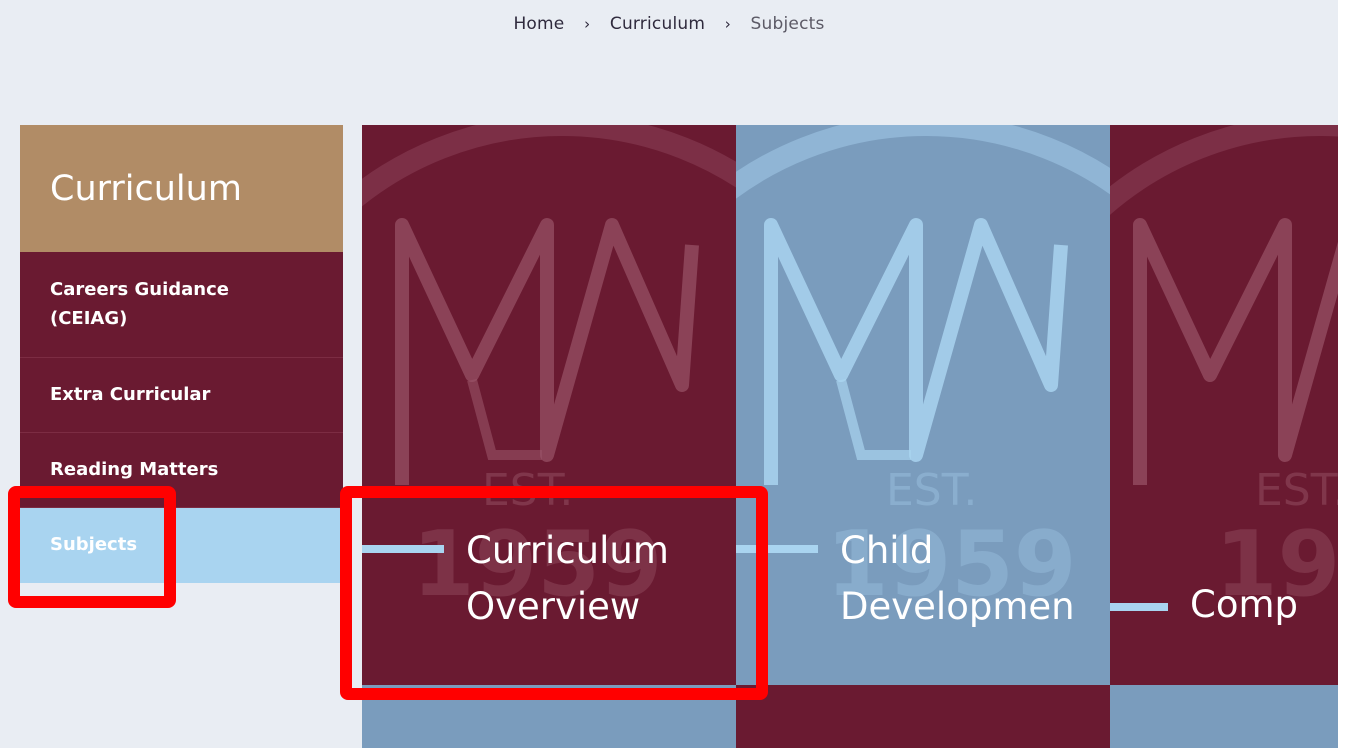 This screenshot has height=748, width=1347. Describe the element at coordinates (1139, 607) in the screenshot. I see `label-bar` at that location.